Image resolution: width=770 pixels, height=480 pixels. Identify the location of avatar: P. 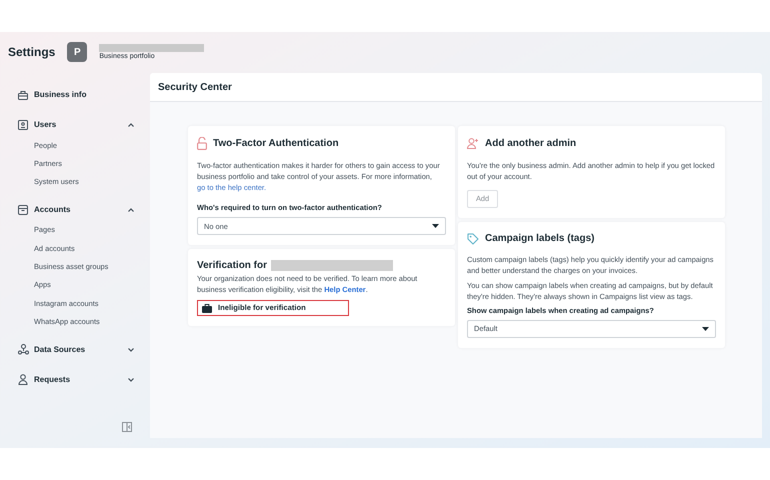
(77, 52).